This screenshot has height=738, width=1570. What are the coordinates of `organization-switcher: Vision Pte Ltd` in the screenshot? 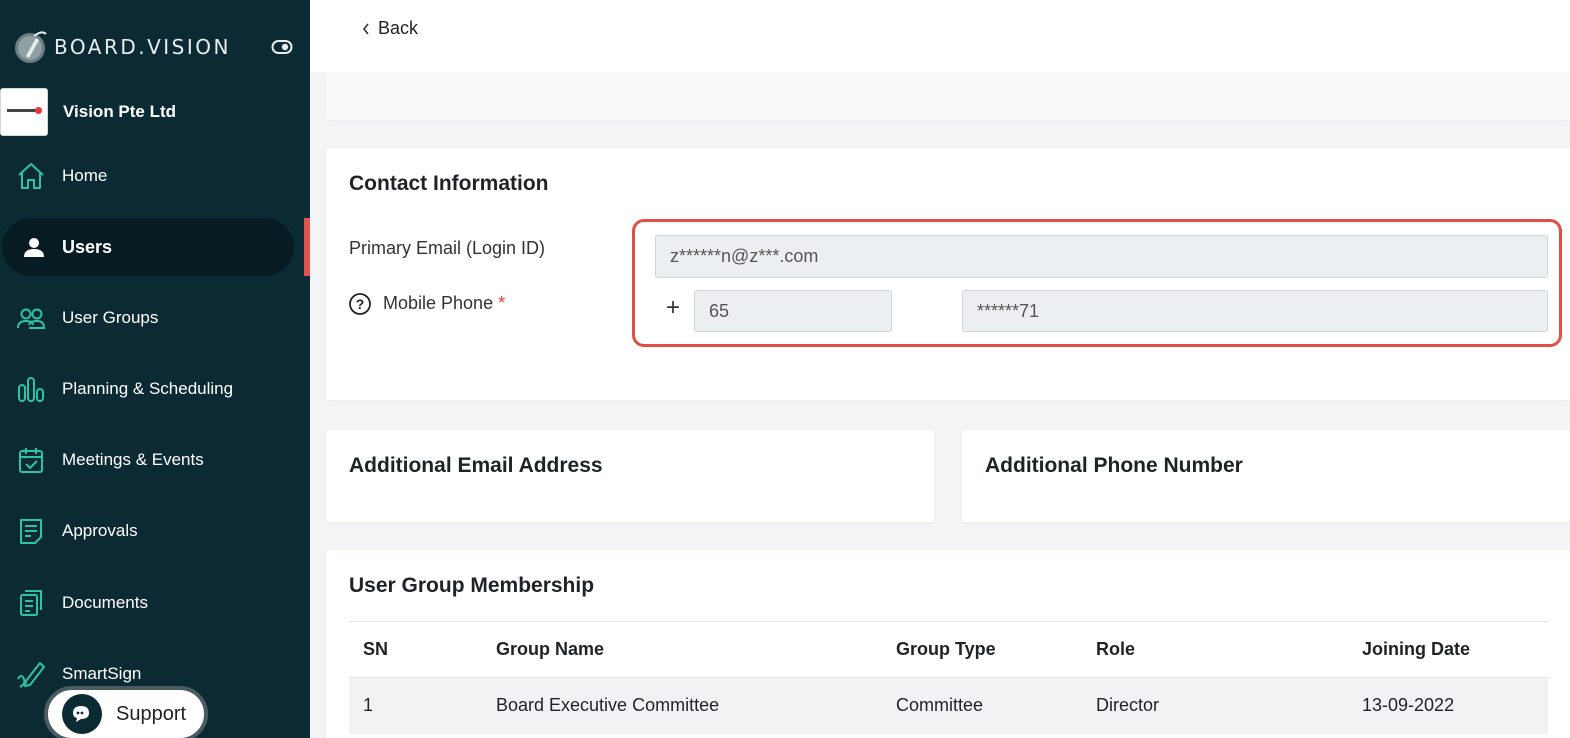 It's located at (88, 112).